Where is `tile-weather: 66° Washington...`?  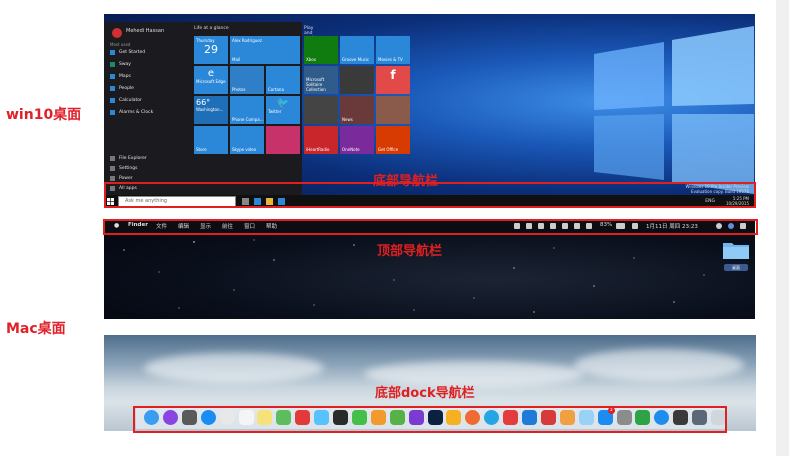 tile-weather: 66° Washington... is located at coordinates (211, 110).